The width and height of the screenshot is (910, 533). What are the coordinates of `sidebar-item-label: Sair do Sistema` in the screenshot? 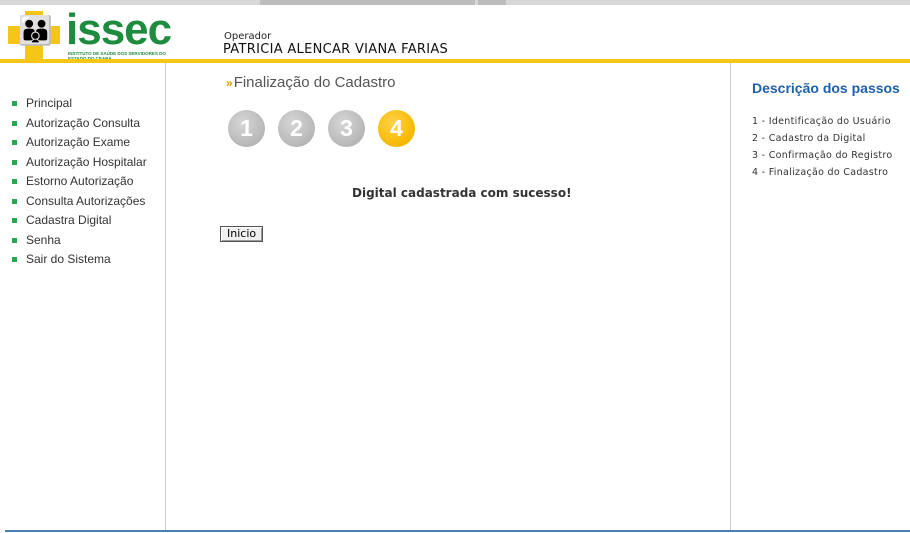 It's located at (68, 259).